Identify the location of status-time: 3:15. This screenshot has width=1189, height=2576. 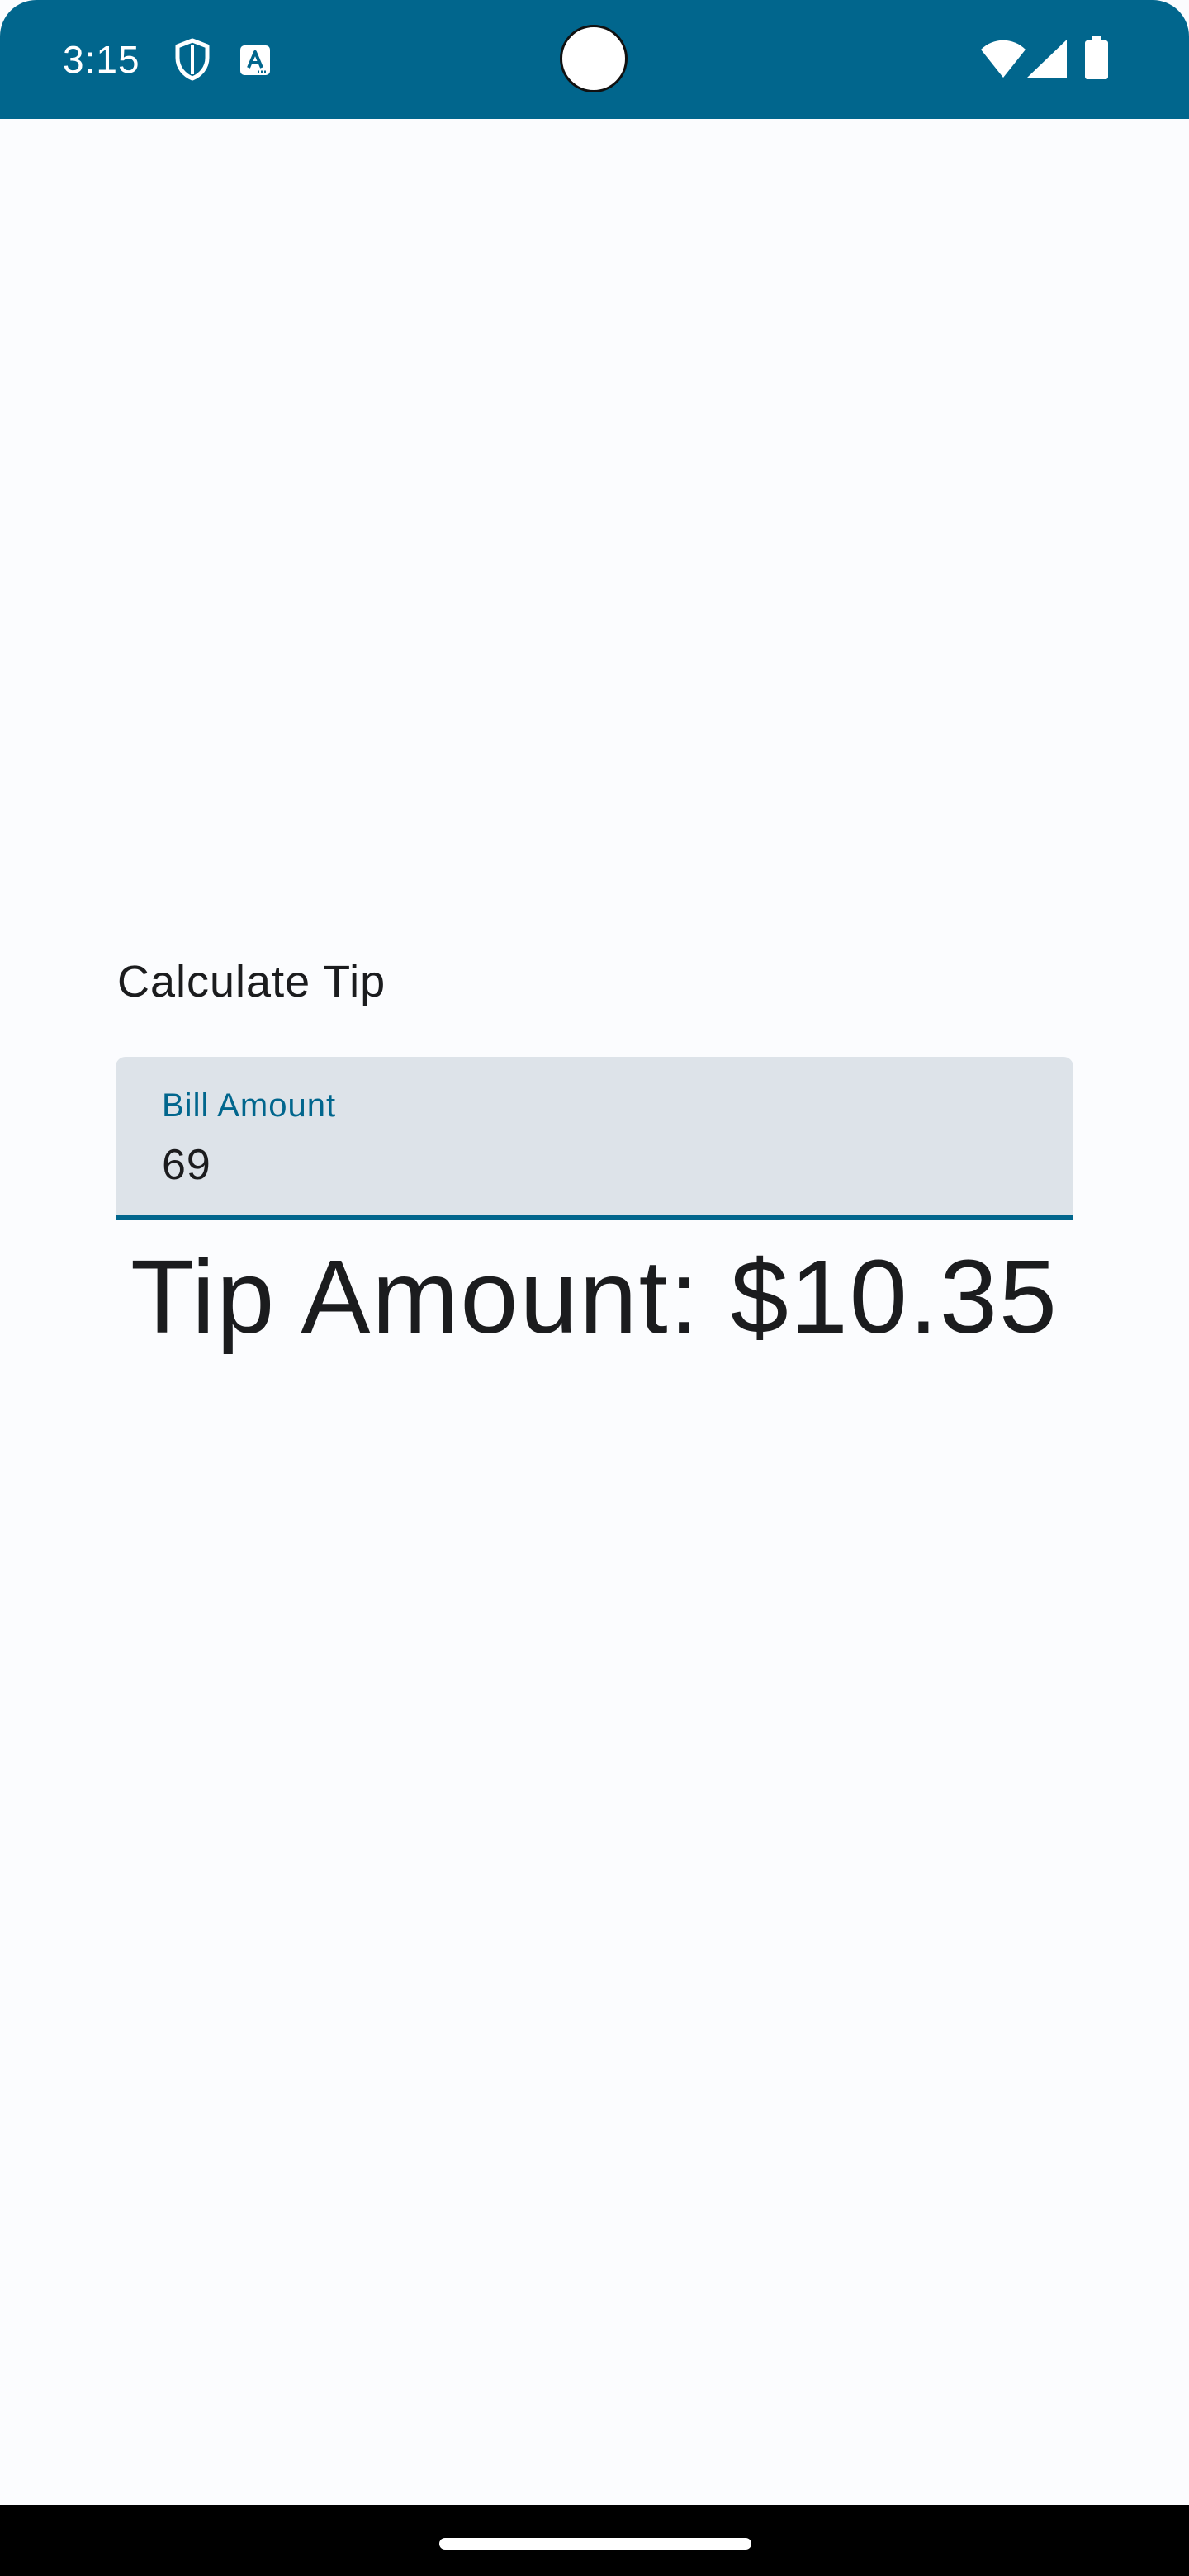
(101, 59).